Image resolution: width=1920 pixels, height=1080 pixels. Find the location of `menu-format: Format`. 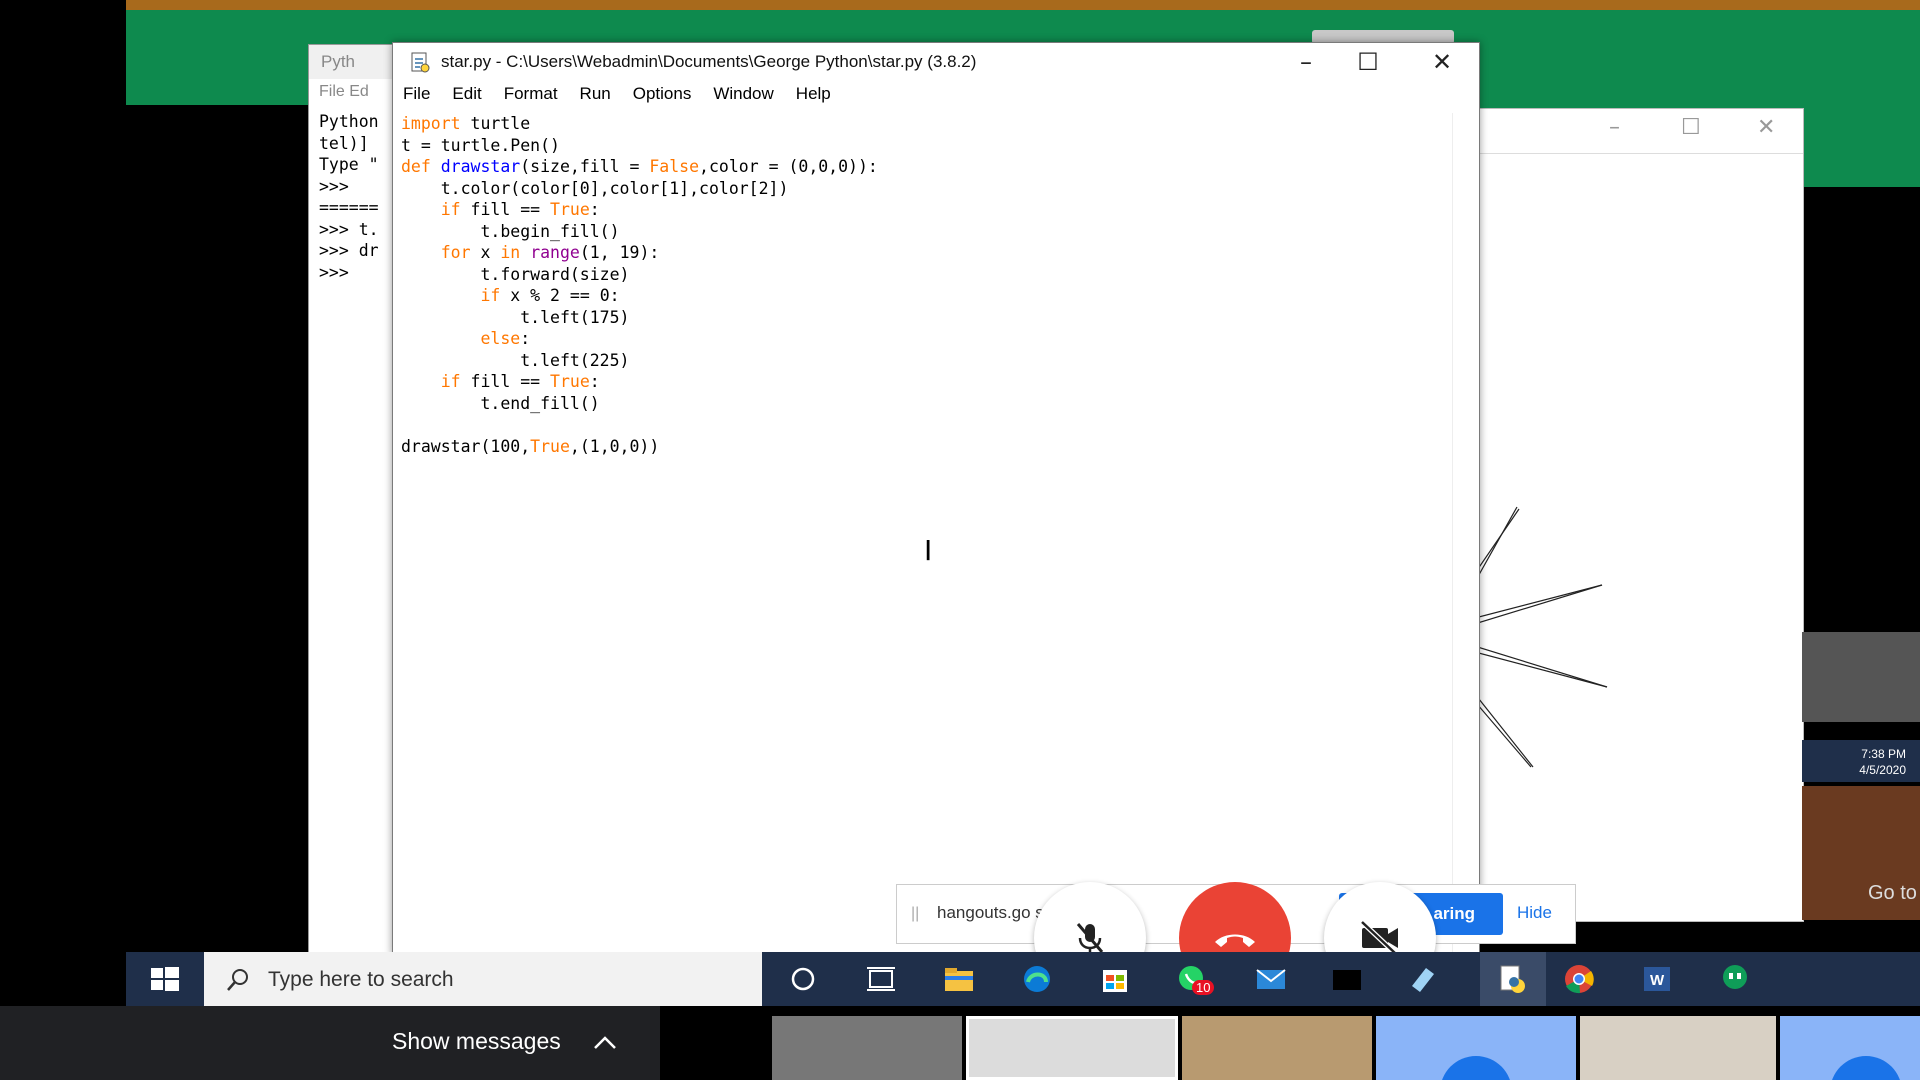

menu-format: Format is located at coordinates (531, 94).